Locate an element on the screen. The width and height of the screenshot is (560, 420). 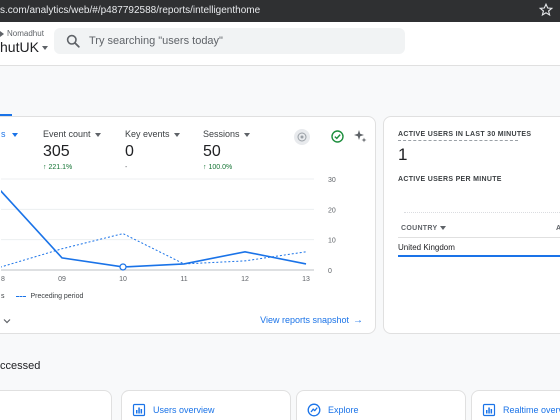
metric-label: Event count is located at coordinates (72, 134).